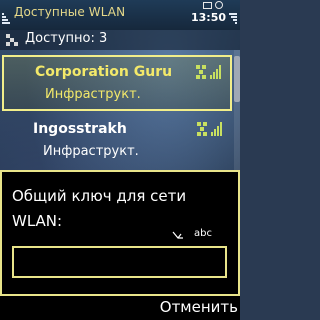 Image resolution: width=320 pixels, height=320 pixels. I want to click on network-name: Ingosstrakh, so click(80, 129).